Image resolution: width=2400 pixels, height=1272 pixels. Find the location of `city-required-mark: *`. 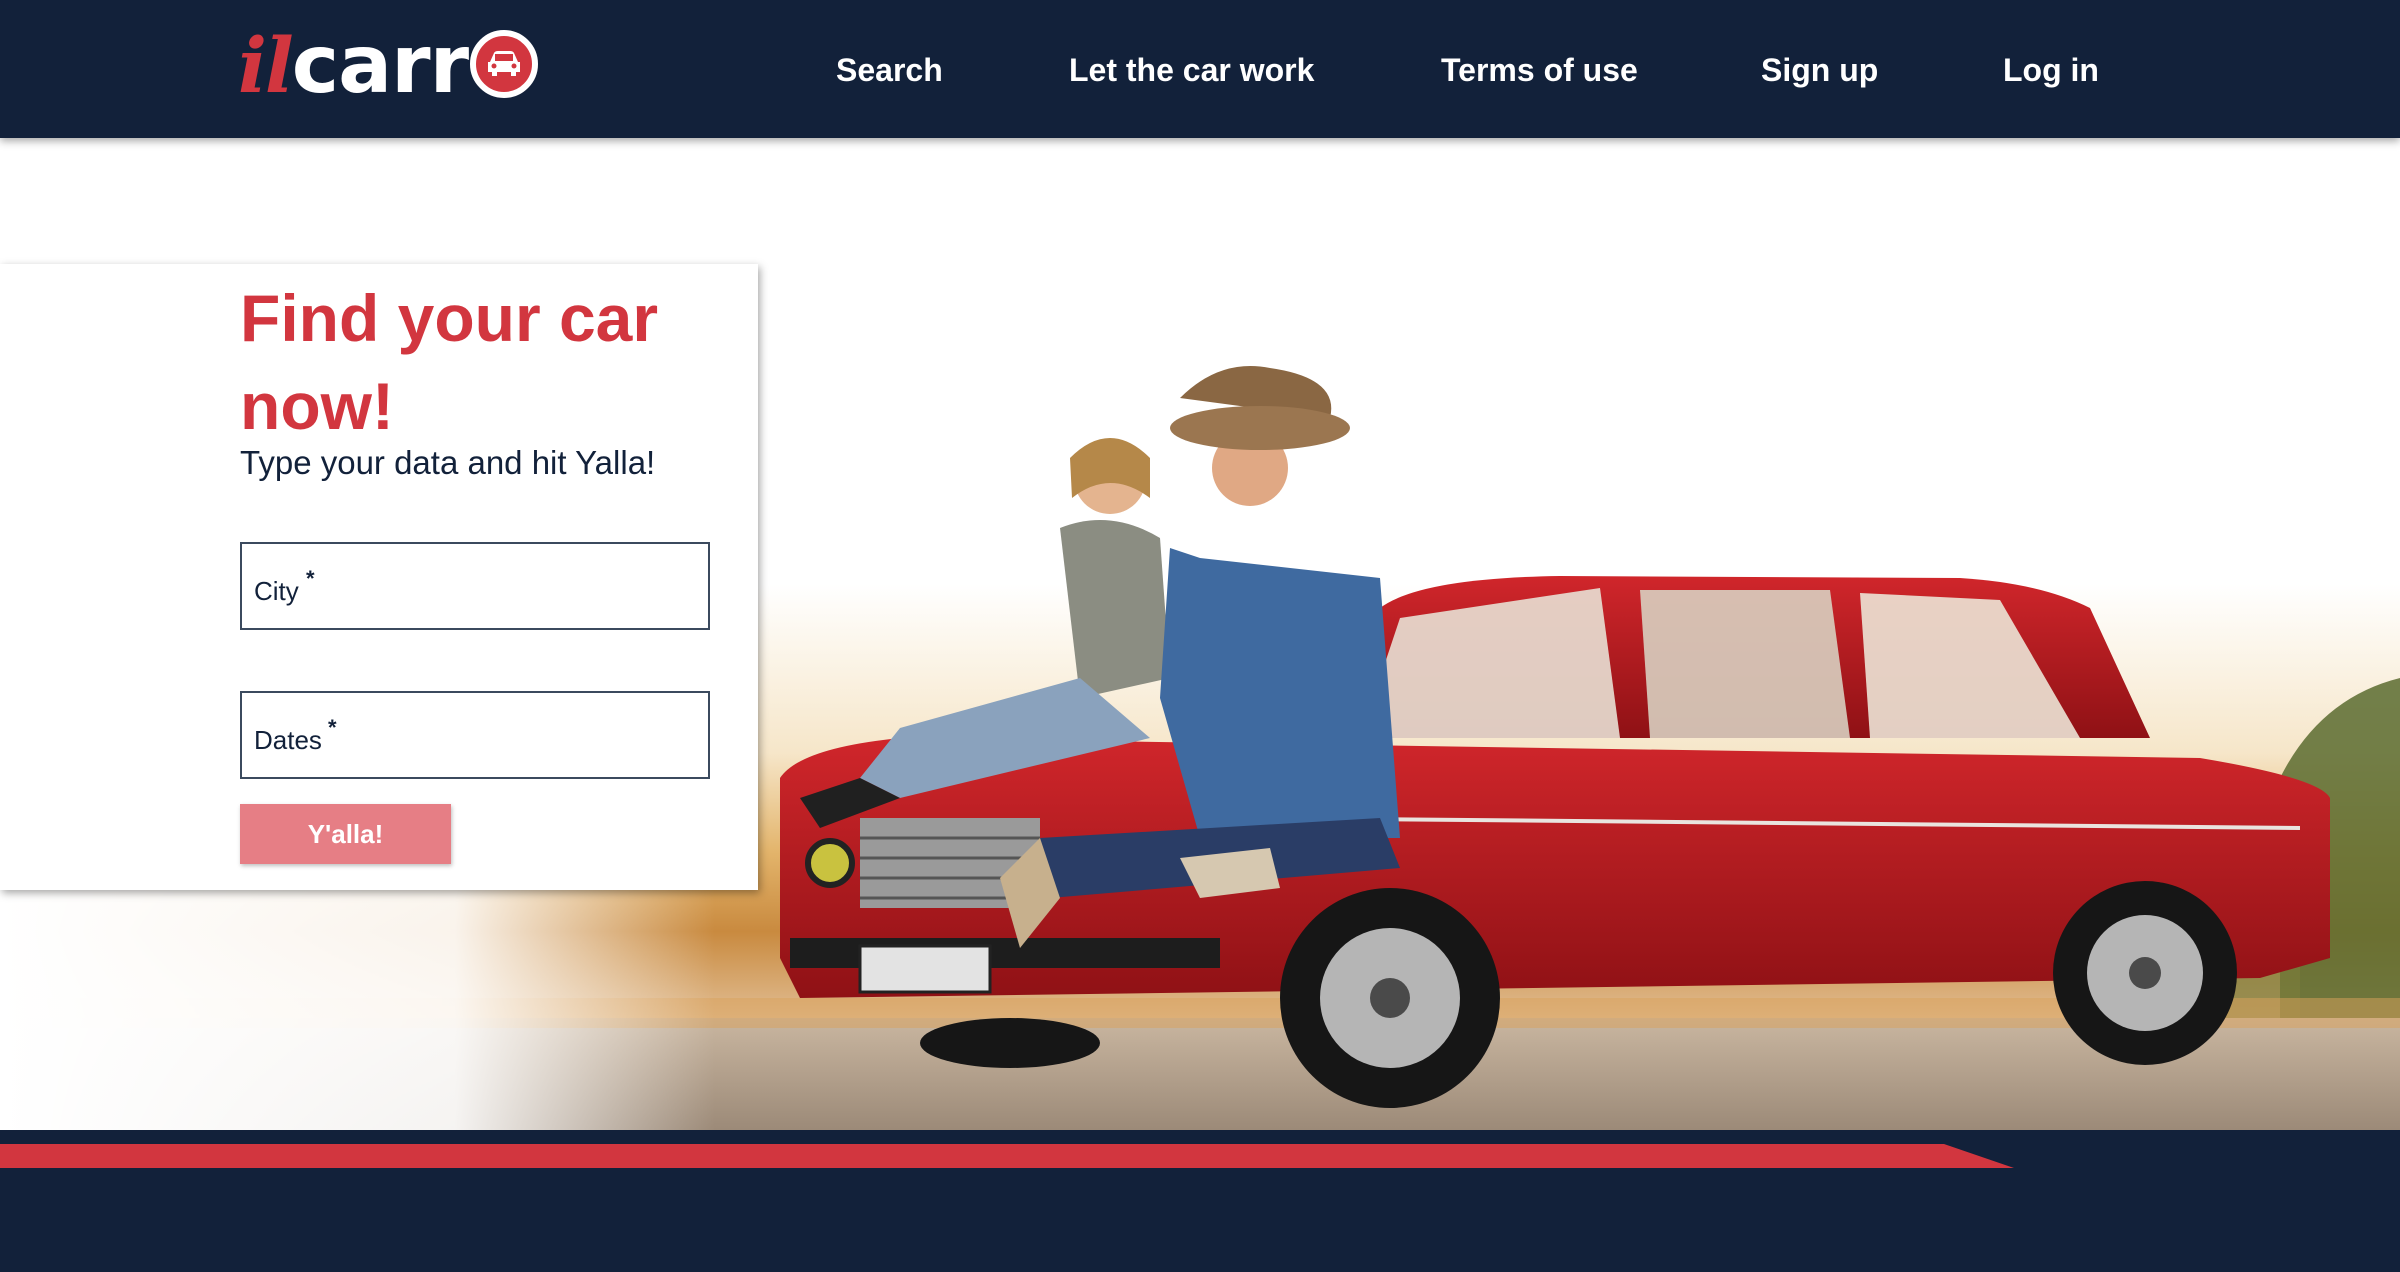

city-required-mark: * is located at coordinates (310, 578).